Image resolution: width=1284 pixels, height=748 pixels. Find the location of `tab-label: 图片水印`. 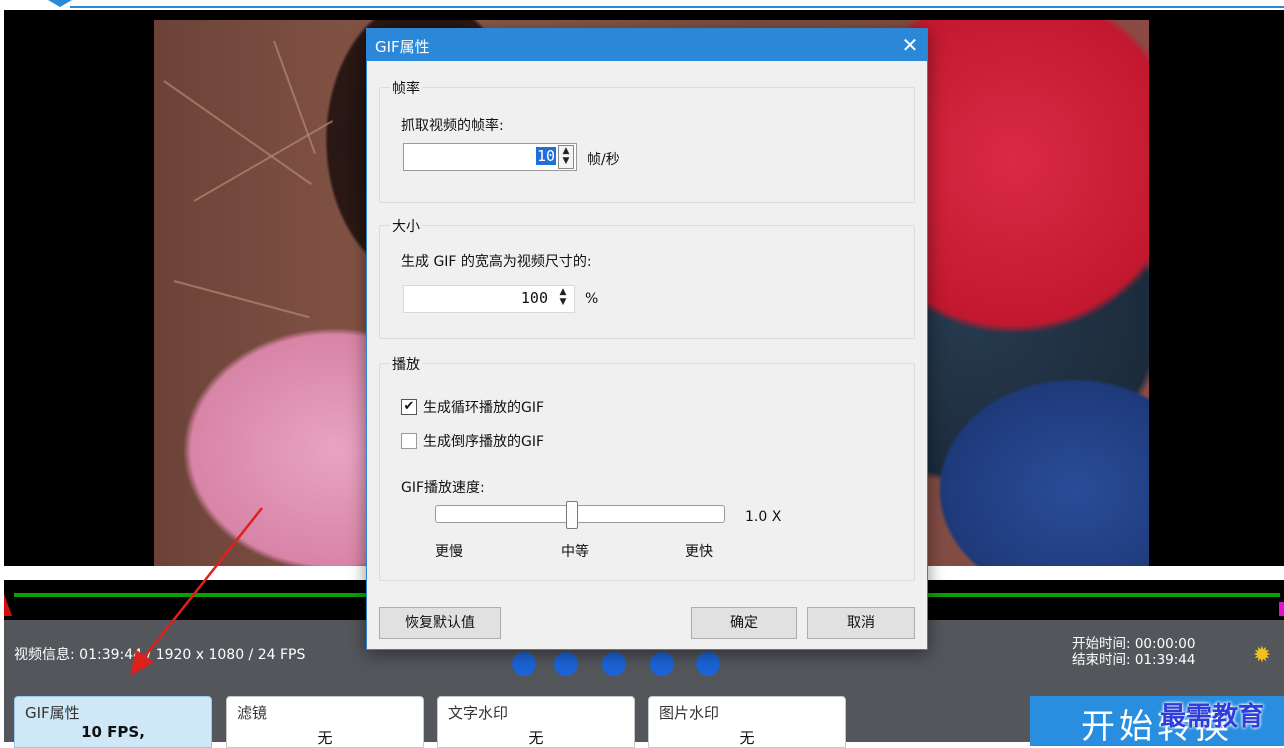

tab-label: 图片水印 is located at coordinates (689, 713).